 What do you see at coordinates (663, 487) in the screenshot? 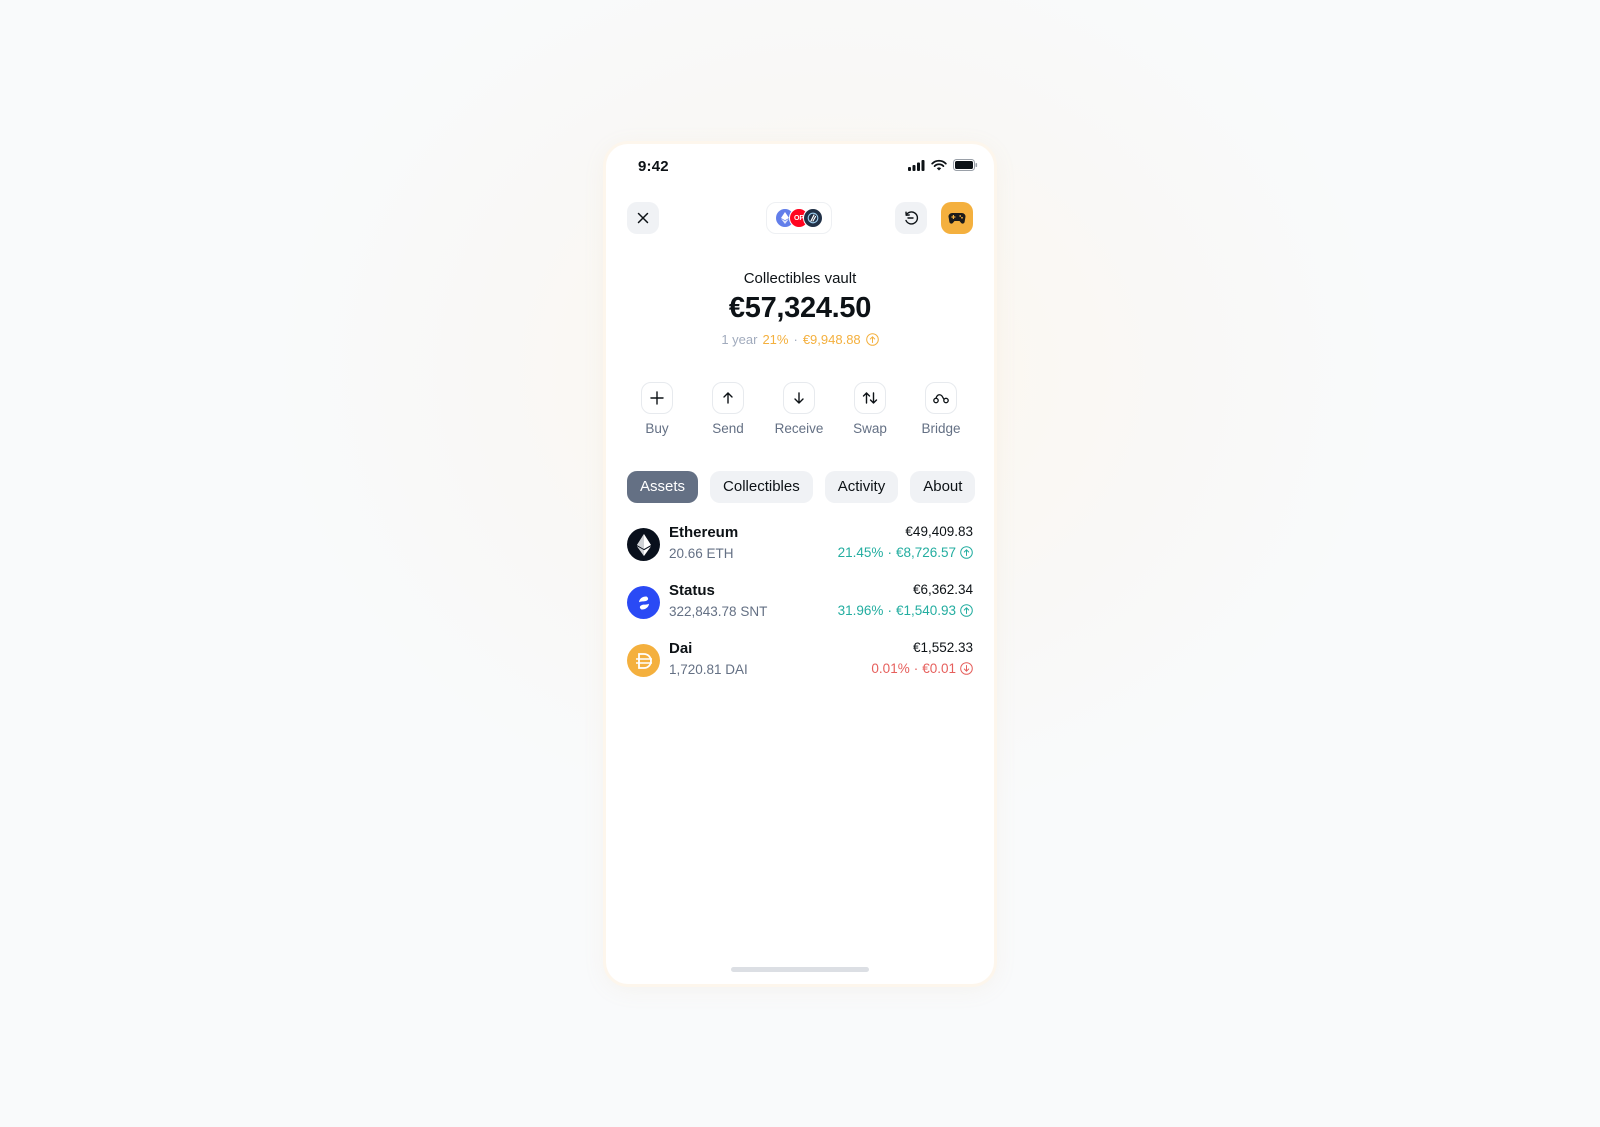
I see `tab-assets: Assets` at bounding box center [663, 487].